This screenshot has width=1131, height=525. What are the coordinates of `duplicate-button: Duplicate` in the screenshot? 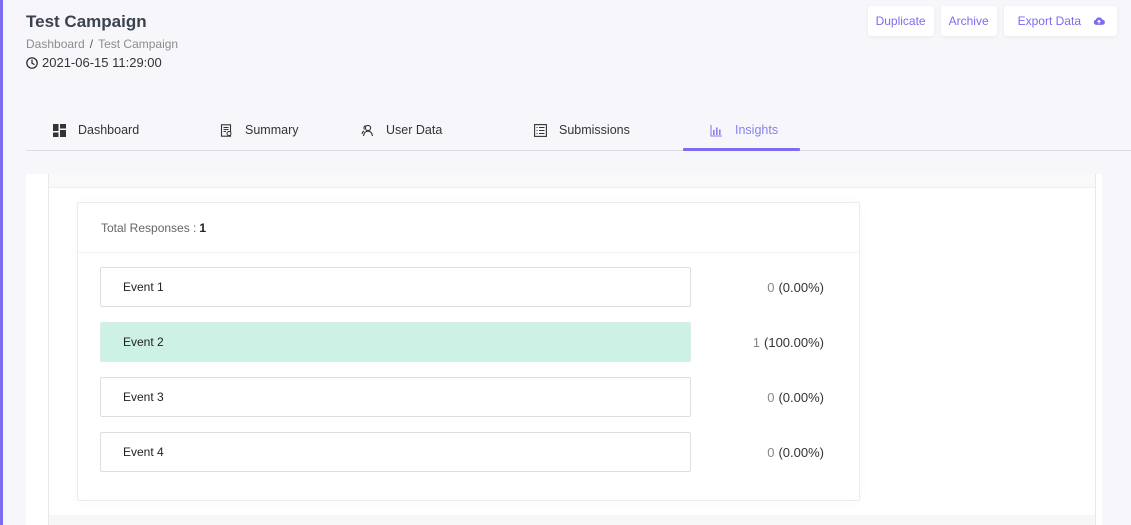 It's located at (900, 21).